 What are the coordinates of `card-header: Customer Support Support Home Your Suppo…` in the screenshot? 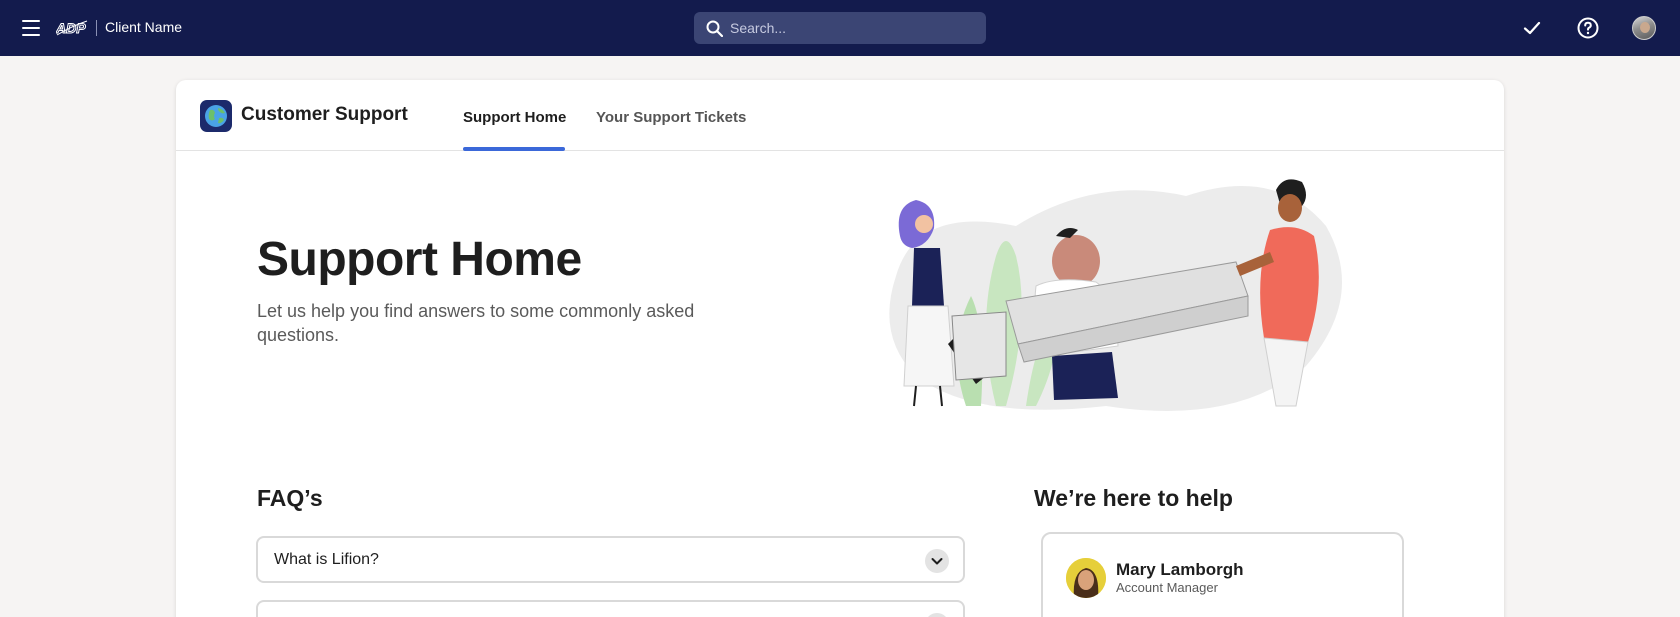 It's located at (840, 115).